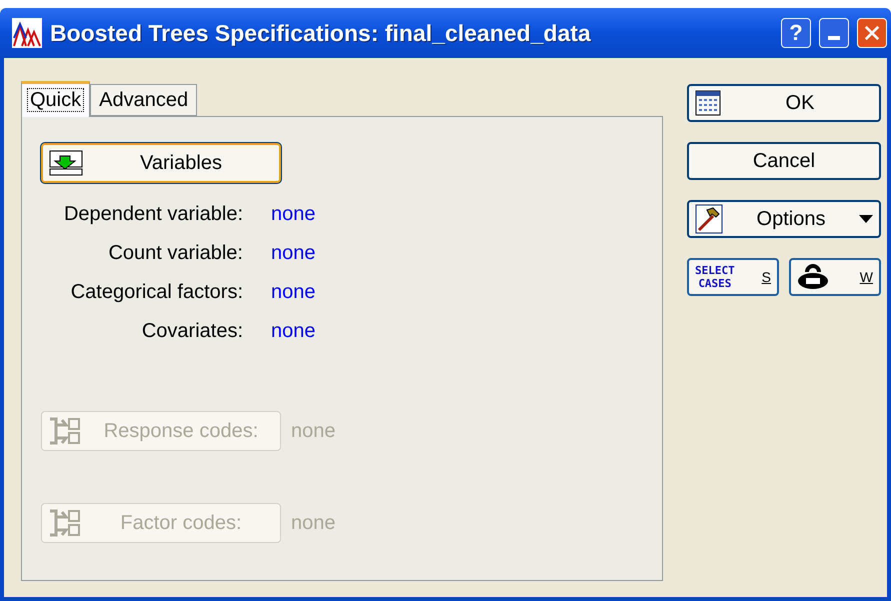  Describe the element at coordinates (66, 163) in the screenshot. I see `download-arrow-icon` at that location.